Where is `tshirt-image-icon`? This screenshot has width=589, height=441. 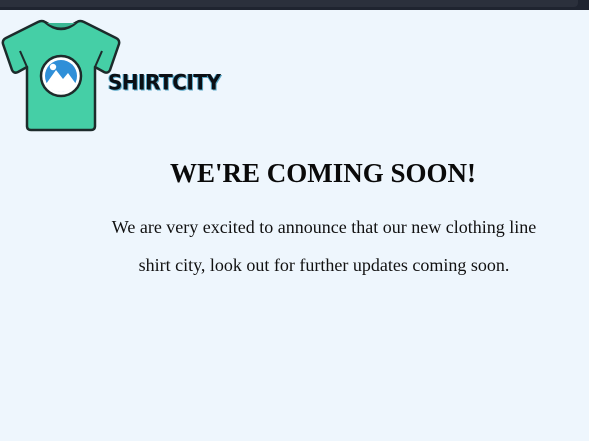
tshirt-image-icon is located at coordinates (61, 75).